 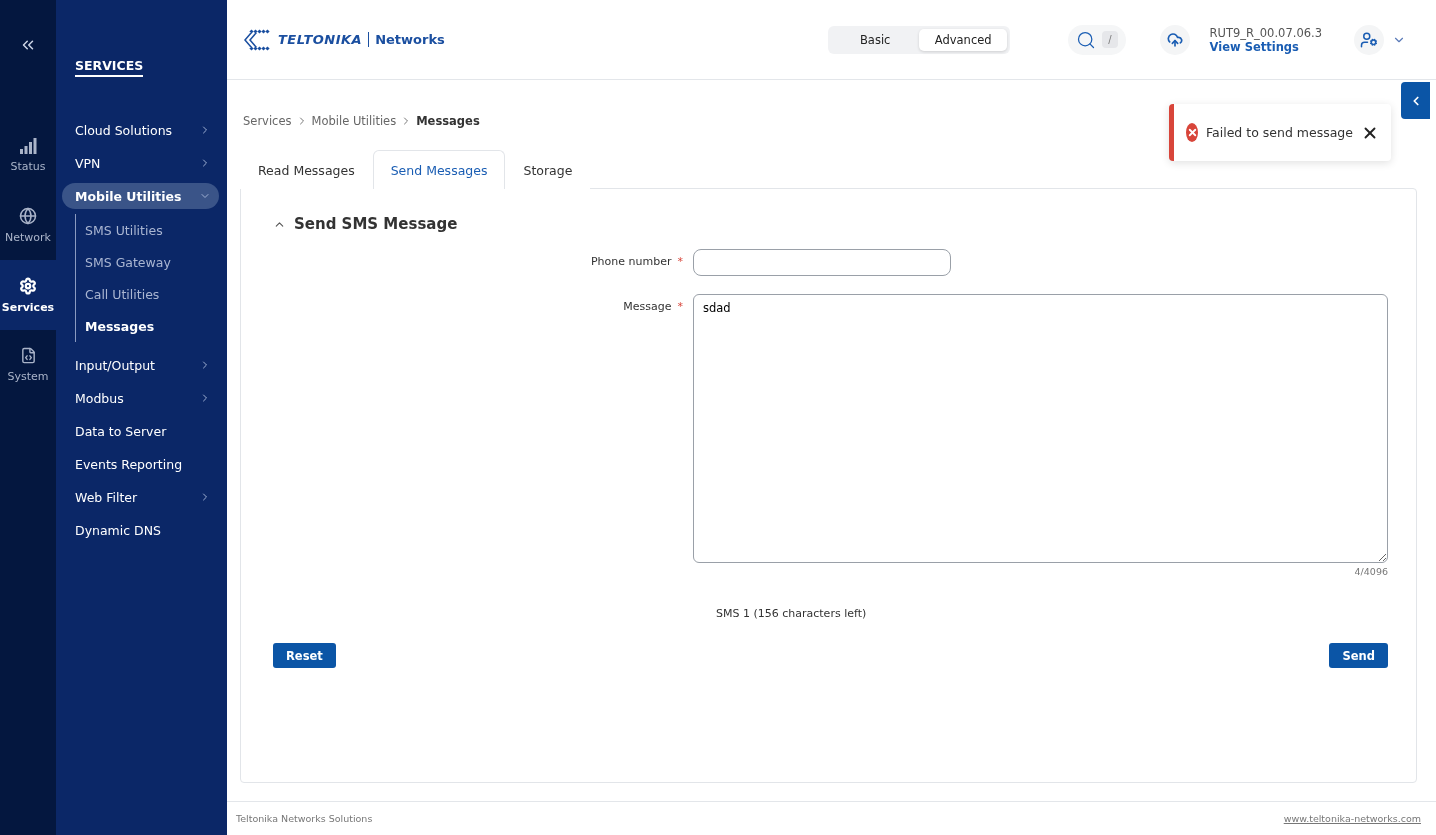 What do you see at coordinates (140, 163) in the screenshot?
I see `nav-item: VPN` at bounding box center [140, 163].